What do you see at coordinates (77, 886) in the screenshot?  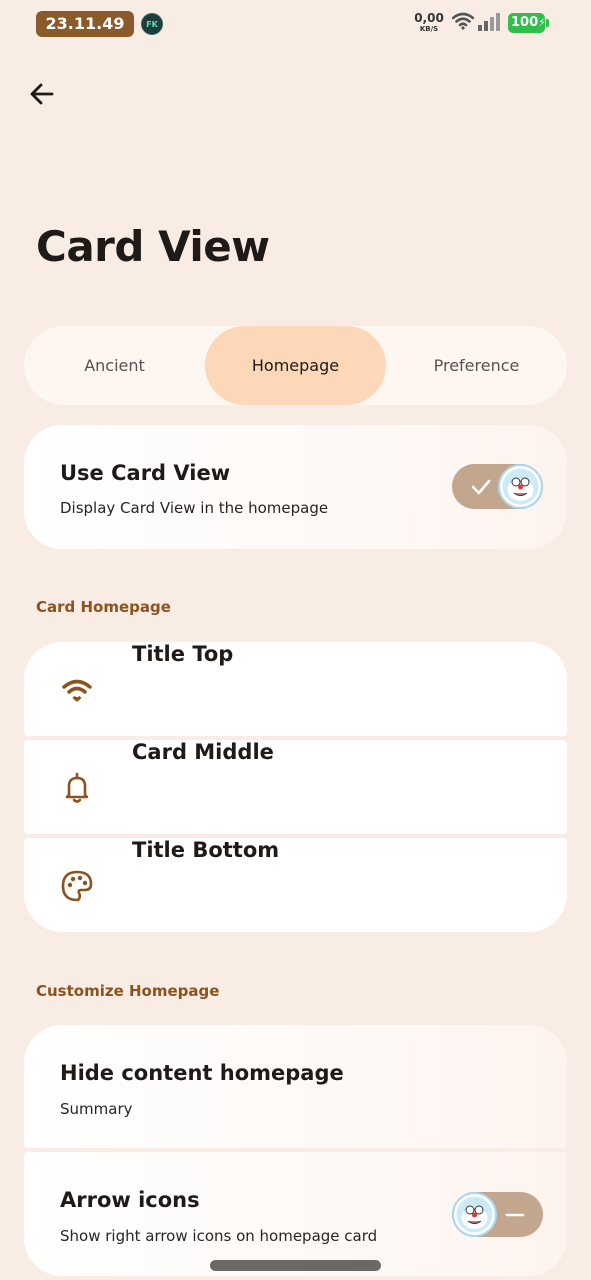 I see `palette-icon` at bounding box center [77, 886].